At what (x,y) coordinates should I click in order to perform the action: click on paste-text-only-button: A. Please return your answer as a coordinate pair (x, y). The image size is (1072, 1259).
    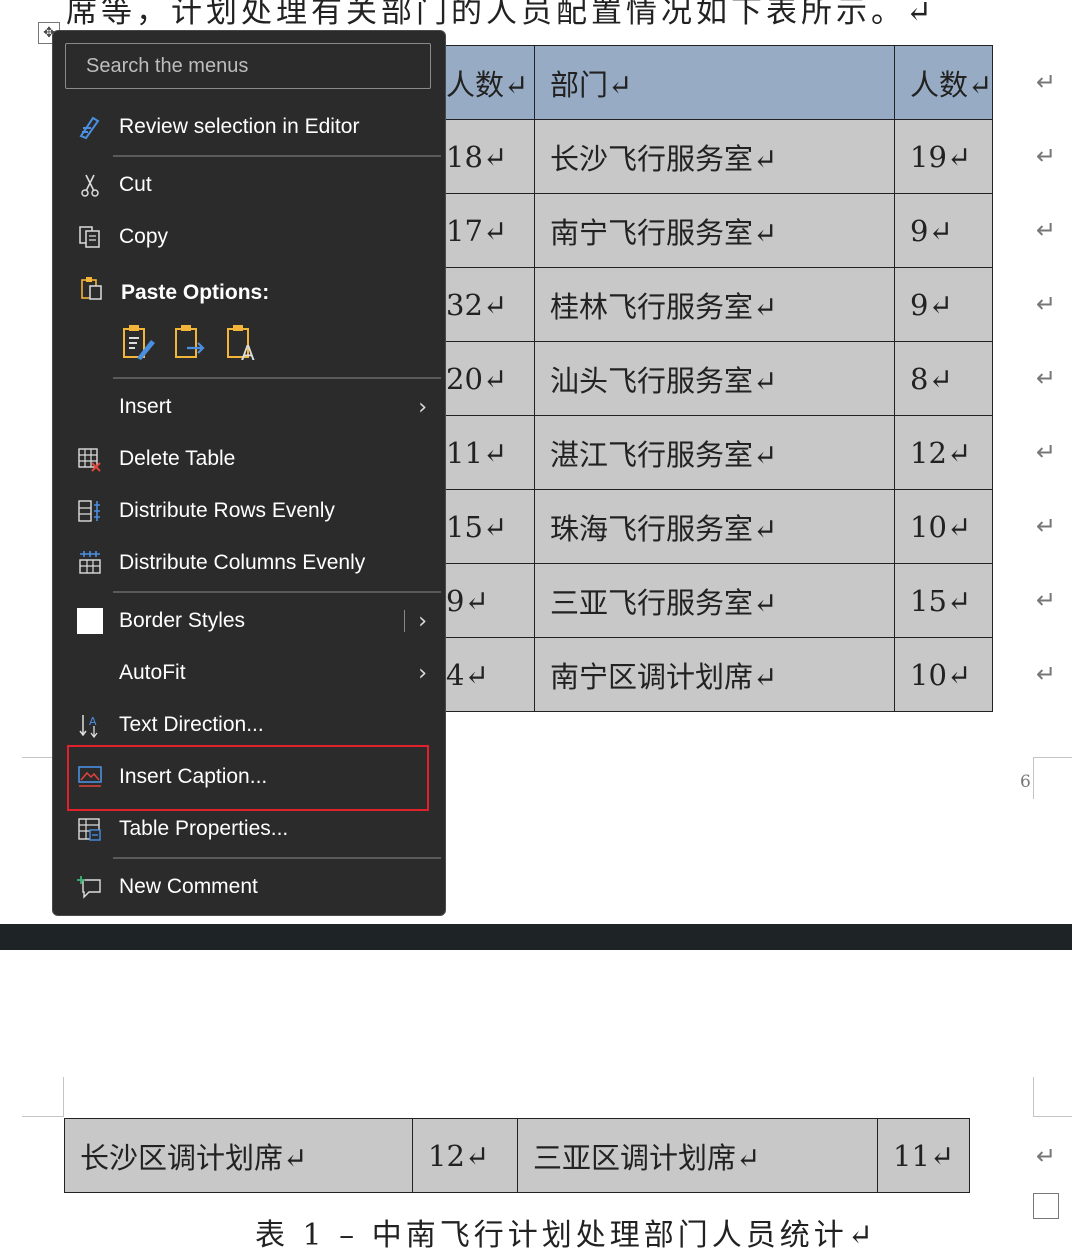
    Looking at the image, I should click on (243, 344).